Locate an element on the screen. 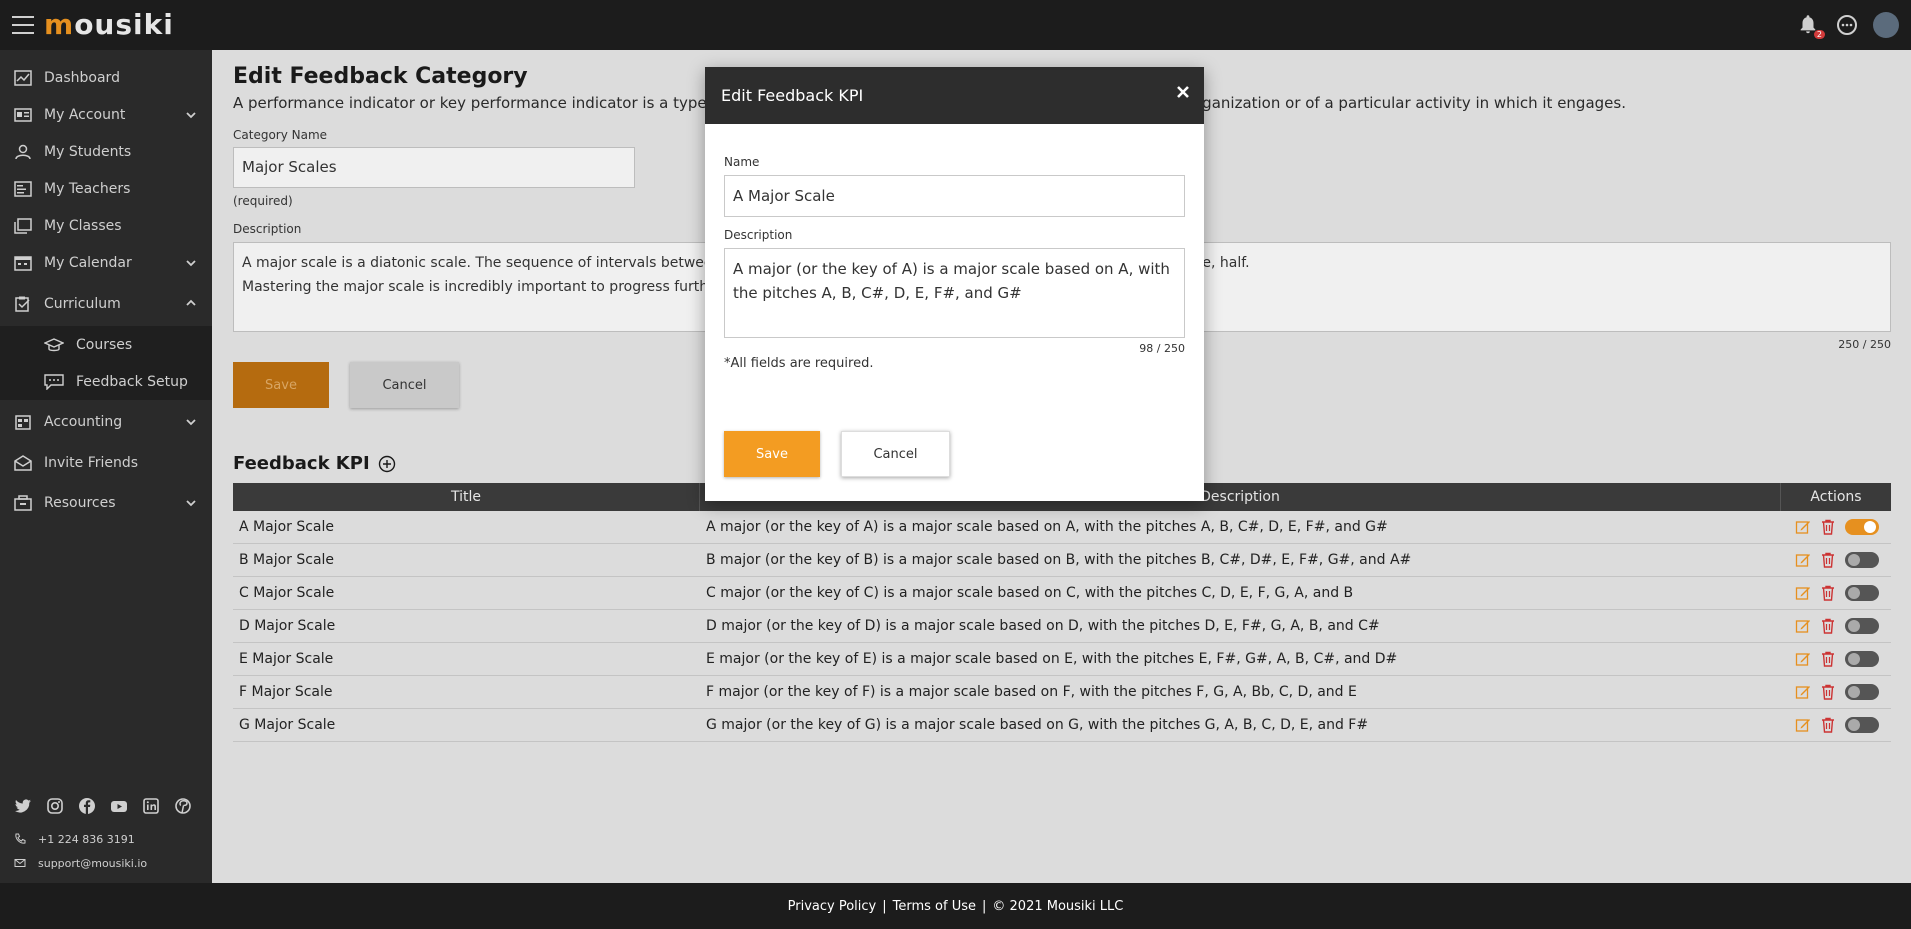 The height and width of the screenshot is (929, 1911). sidebar-item-label: Feedback Setup is located at coordinates (132, 381).